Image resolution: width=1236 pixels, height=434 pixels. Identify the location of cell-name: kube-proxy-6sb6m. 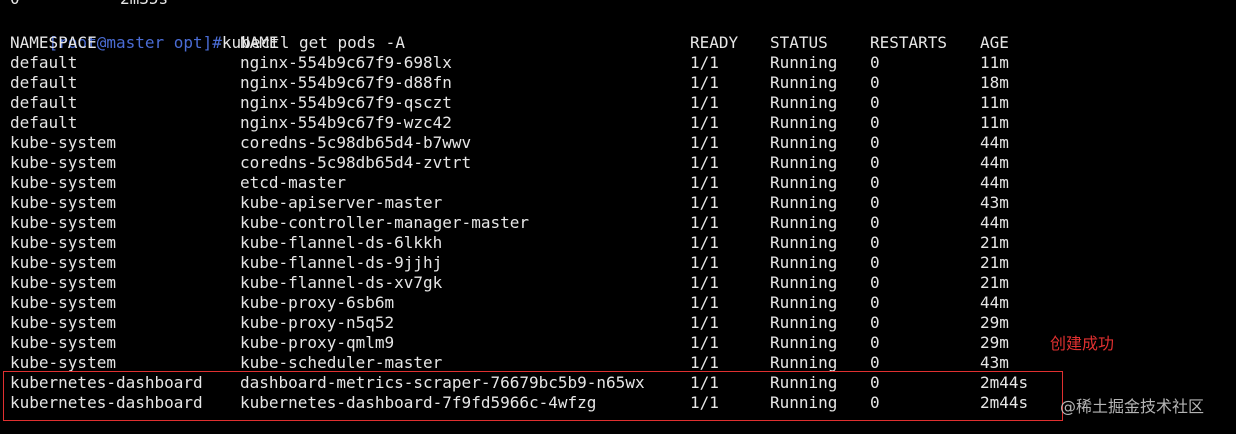
(317, 302).